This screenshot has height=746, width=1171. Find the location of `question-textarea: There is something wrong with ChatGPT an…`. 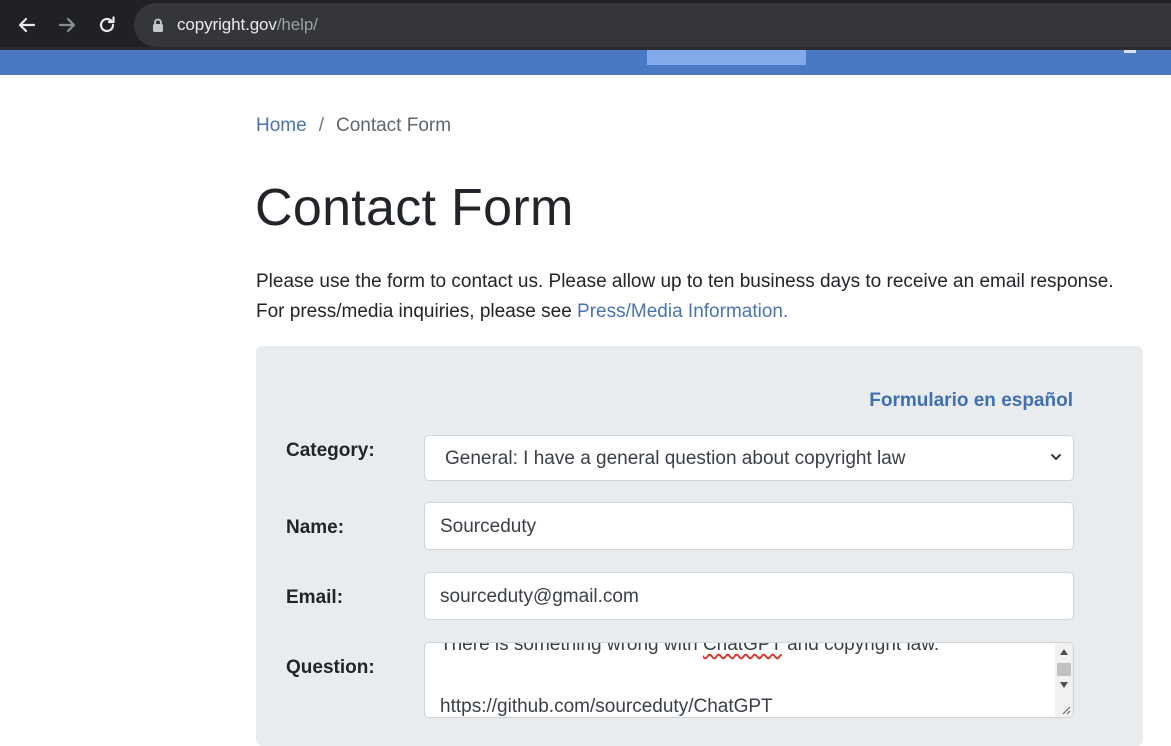

question-textarea: There is something wrong with ChatGPT an… is located at coordinates (749, 680).